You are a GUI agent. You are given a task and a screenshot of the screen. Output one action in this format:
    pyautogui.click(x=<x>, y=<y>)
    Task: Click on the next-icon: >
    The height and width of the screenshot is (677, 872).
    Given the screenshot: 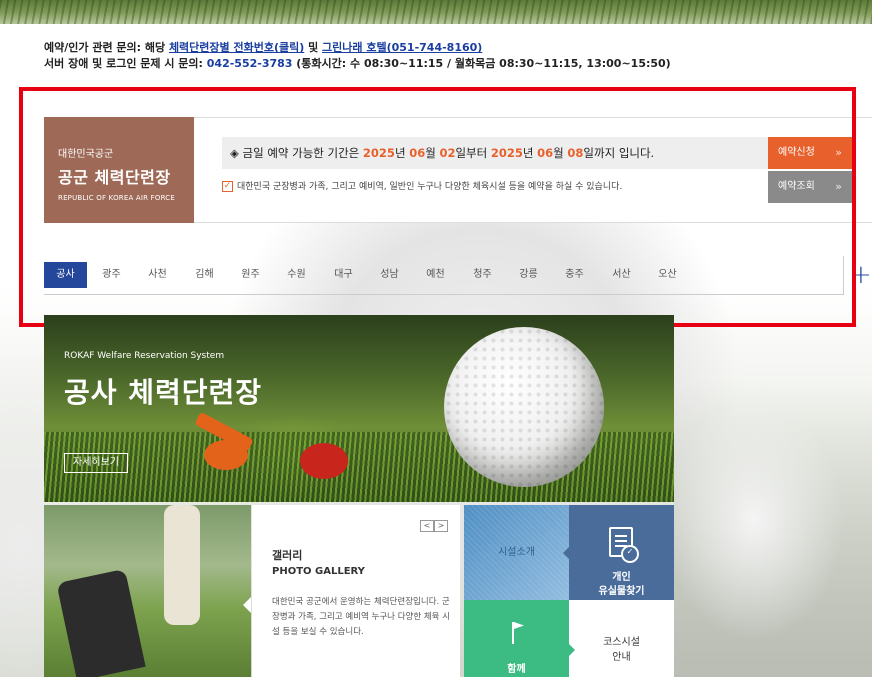 What is the action you would take?
    pyautogui.click(x=441, y=526)
    